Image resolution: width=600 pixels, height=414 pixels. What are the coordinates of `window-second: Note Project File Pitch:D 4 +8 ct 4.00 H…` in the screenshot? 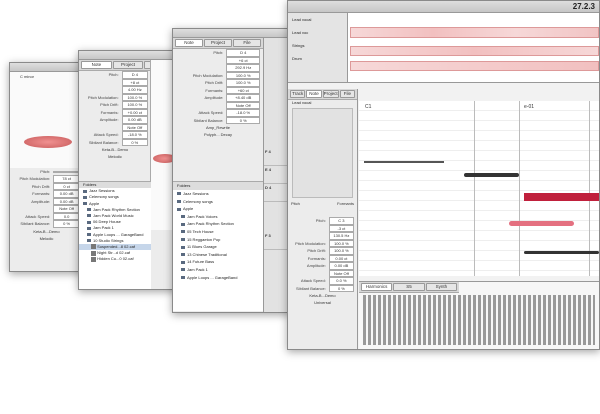 It's located at (128, 170).